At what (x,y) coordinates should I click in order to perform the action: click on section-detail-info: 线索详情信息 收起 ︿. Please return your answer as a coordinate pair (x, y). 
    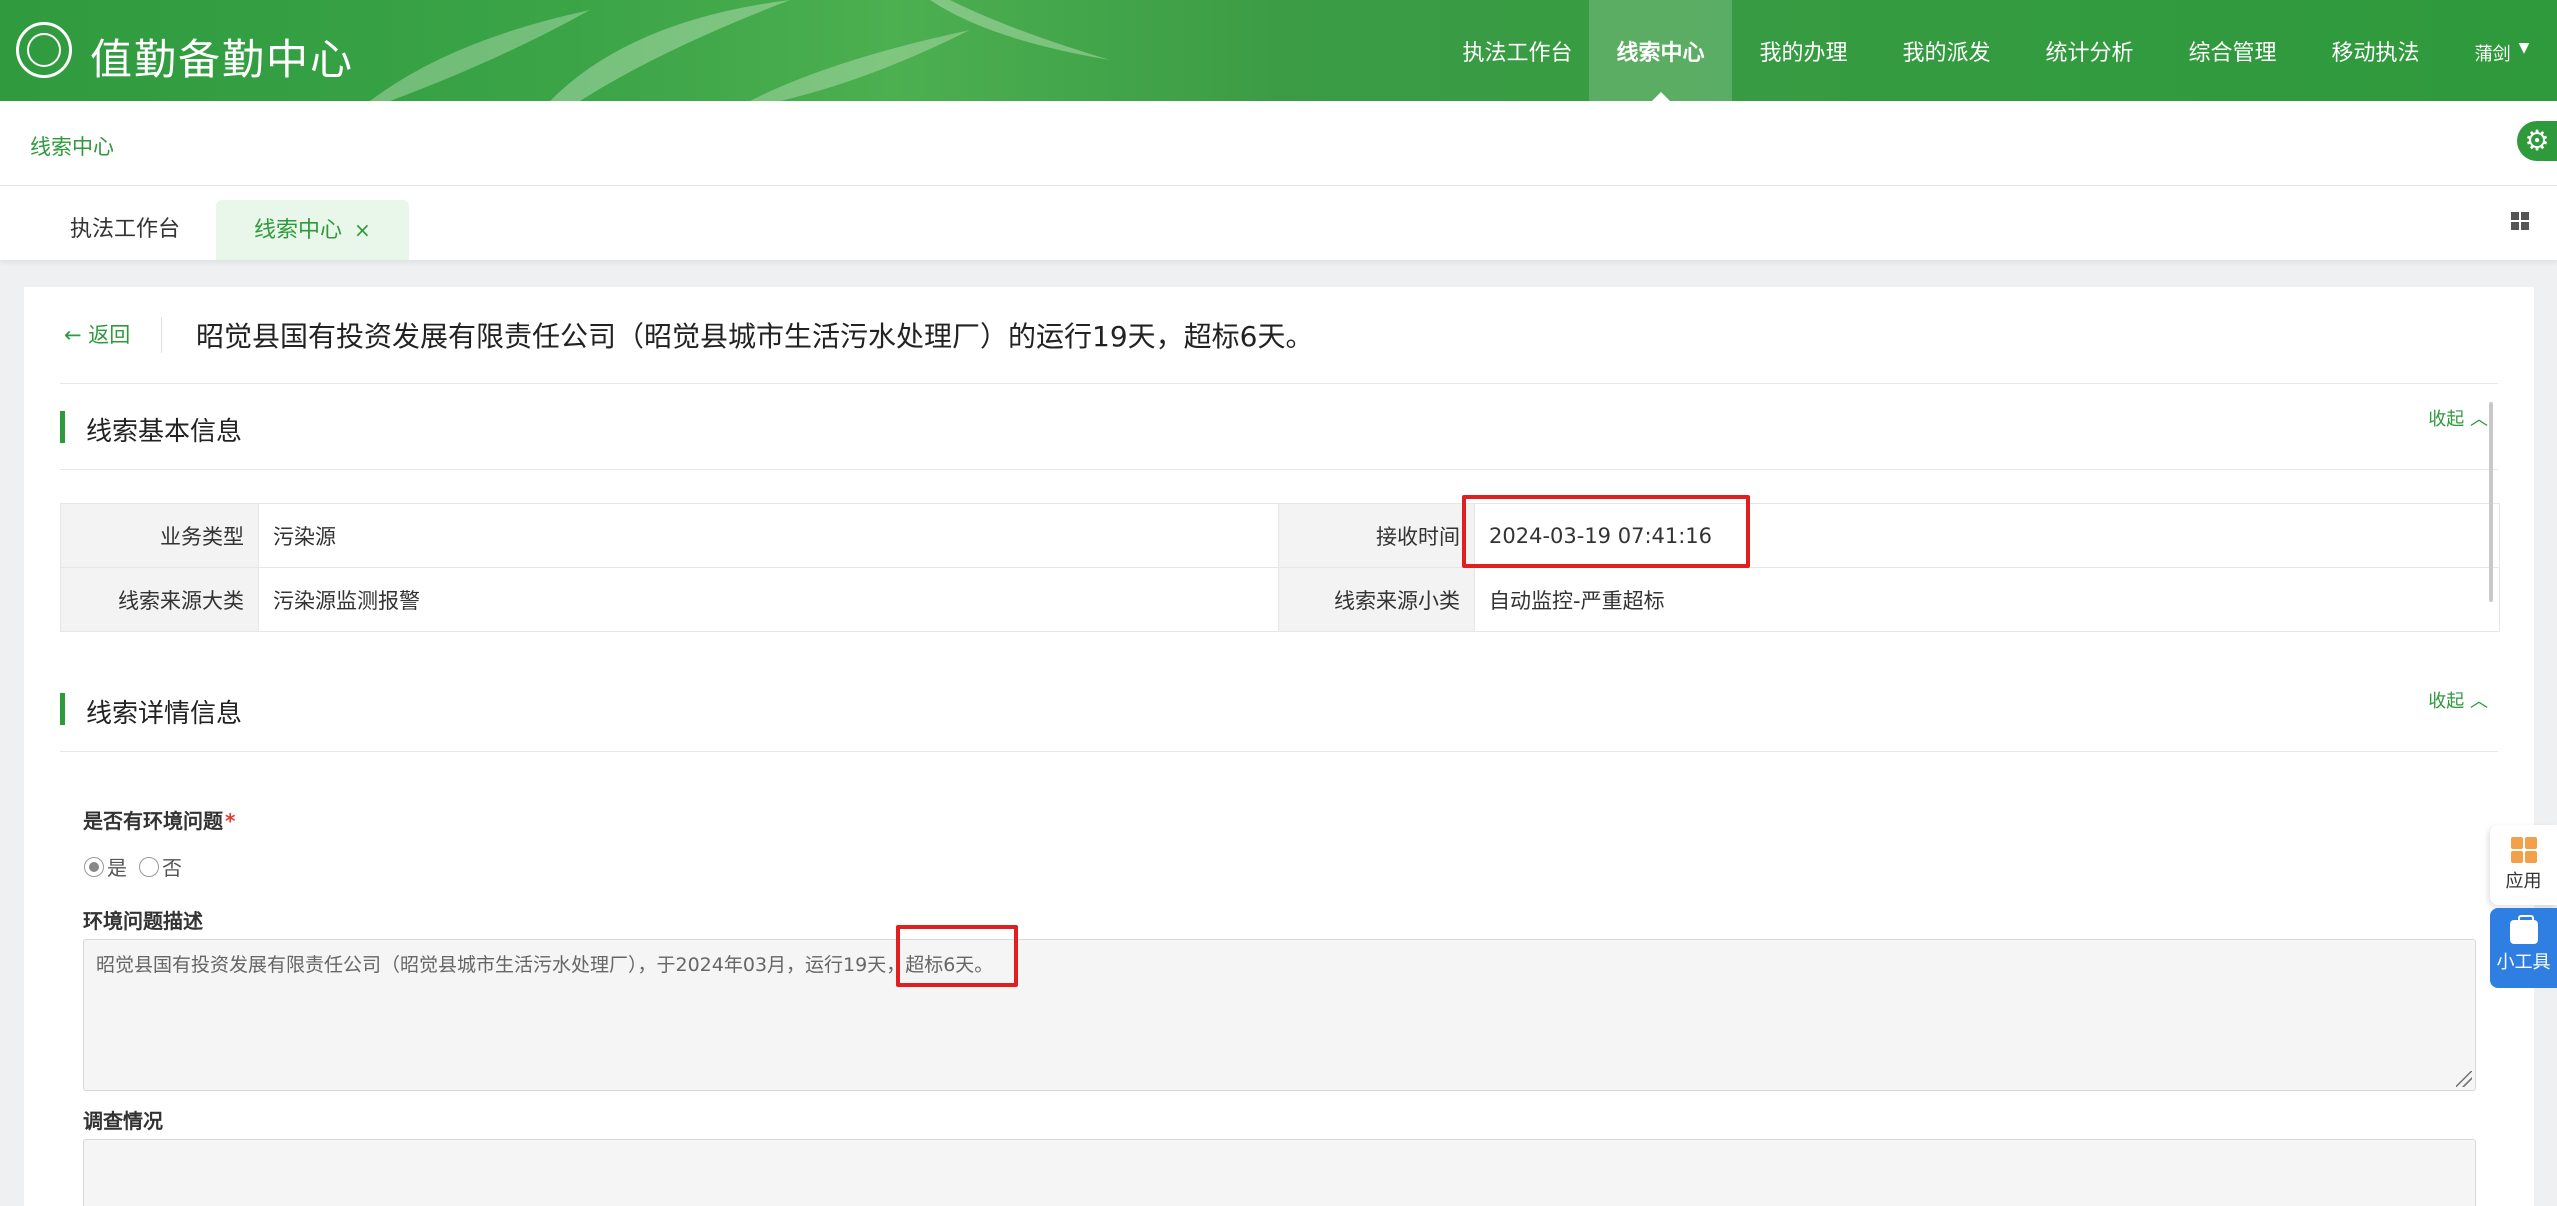
    Looking at the image, I should click on (1279, 710).